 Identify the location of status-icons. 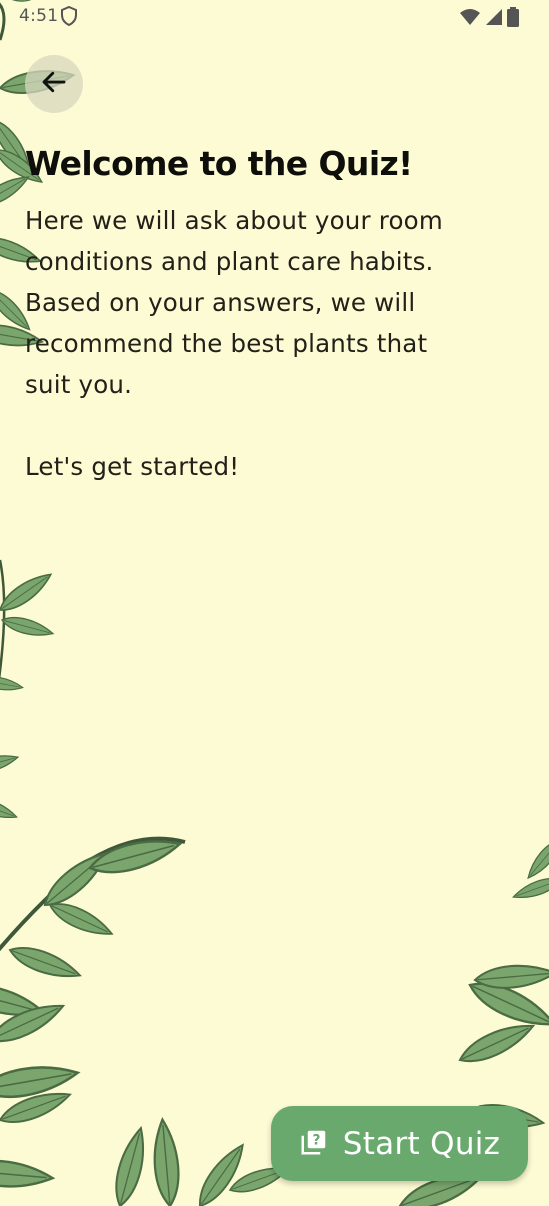
(489, 19).